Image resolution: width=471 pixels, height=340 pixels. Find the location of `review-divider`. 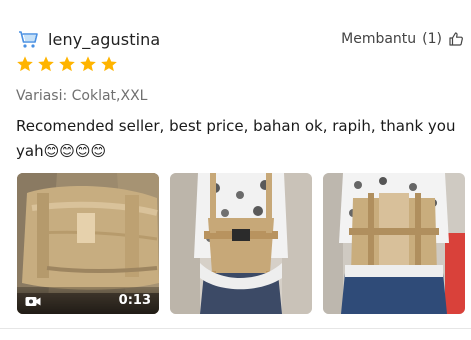

review-divider is located at coordinates (235, 328).